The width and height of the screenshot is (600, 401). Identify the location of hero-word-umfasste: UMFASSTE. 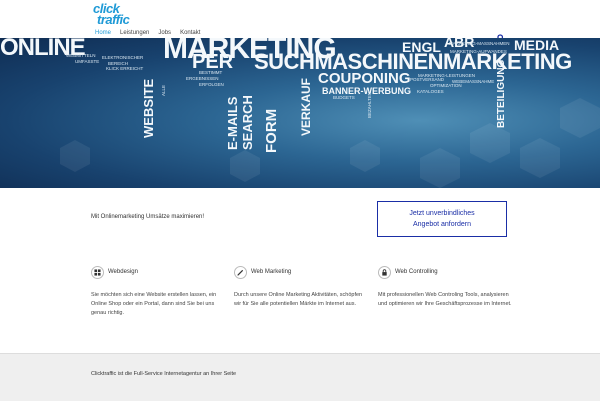
(87, 61).